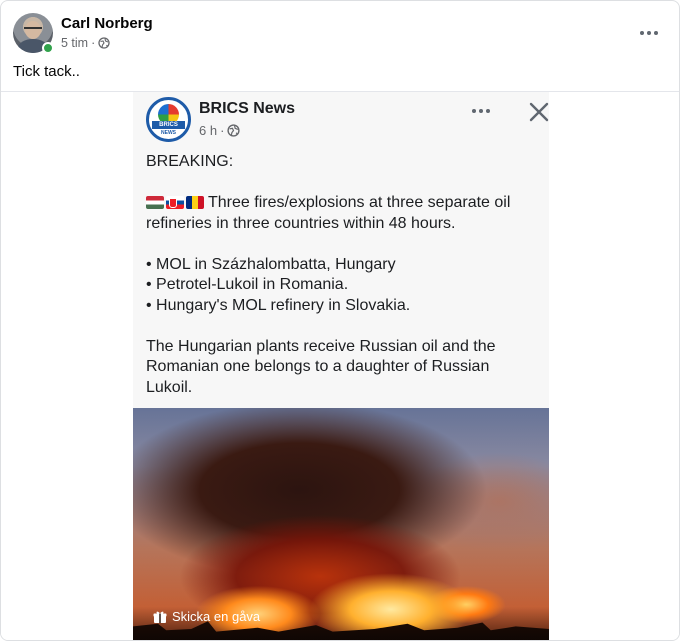  I want to click on send-gift-button: Skicka en gåva, so click(206, 616).